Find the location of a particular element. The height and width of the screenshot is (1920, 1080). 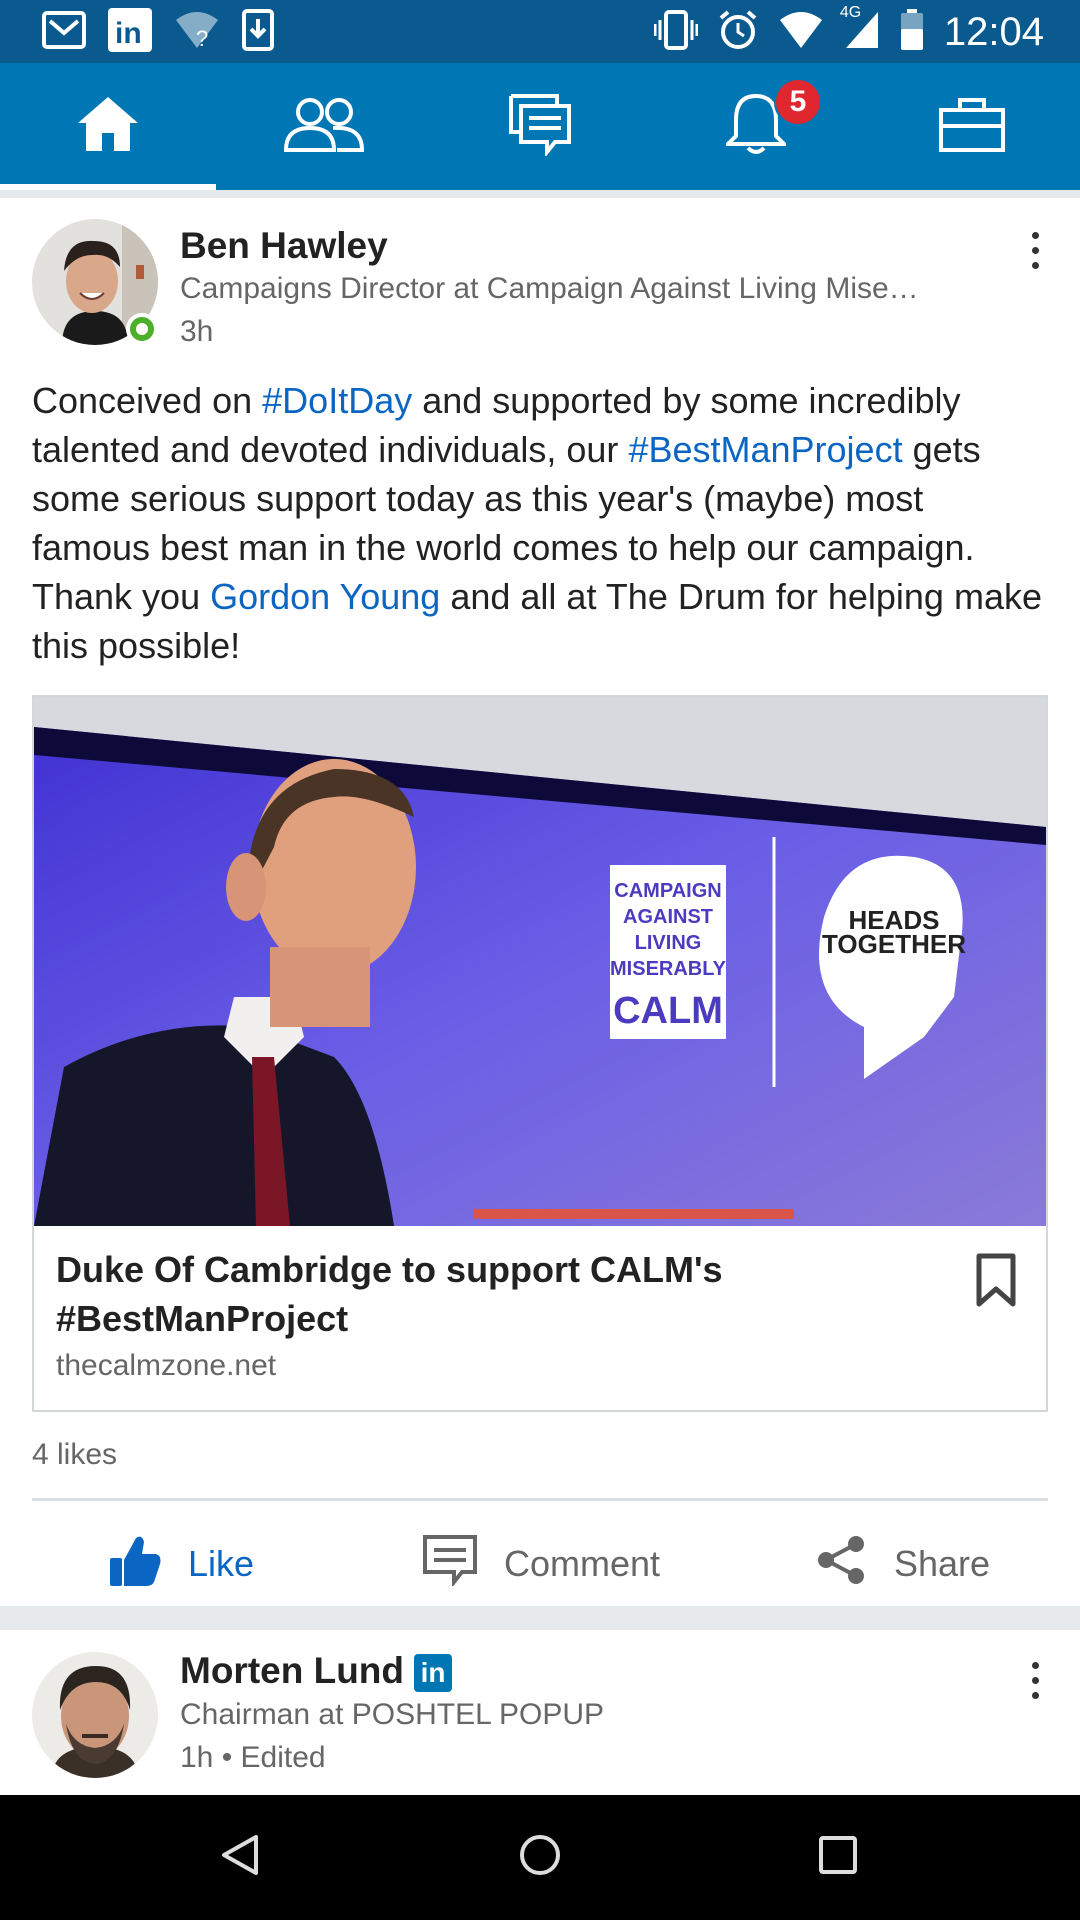

home-icon is located at coordinates (108, 126).